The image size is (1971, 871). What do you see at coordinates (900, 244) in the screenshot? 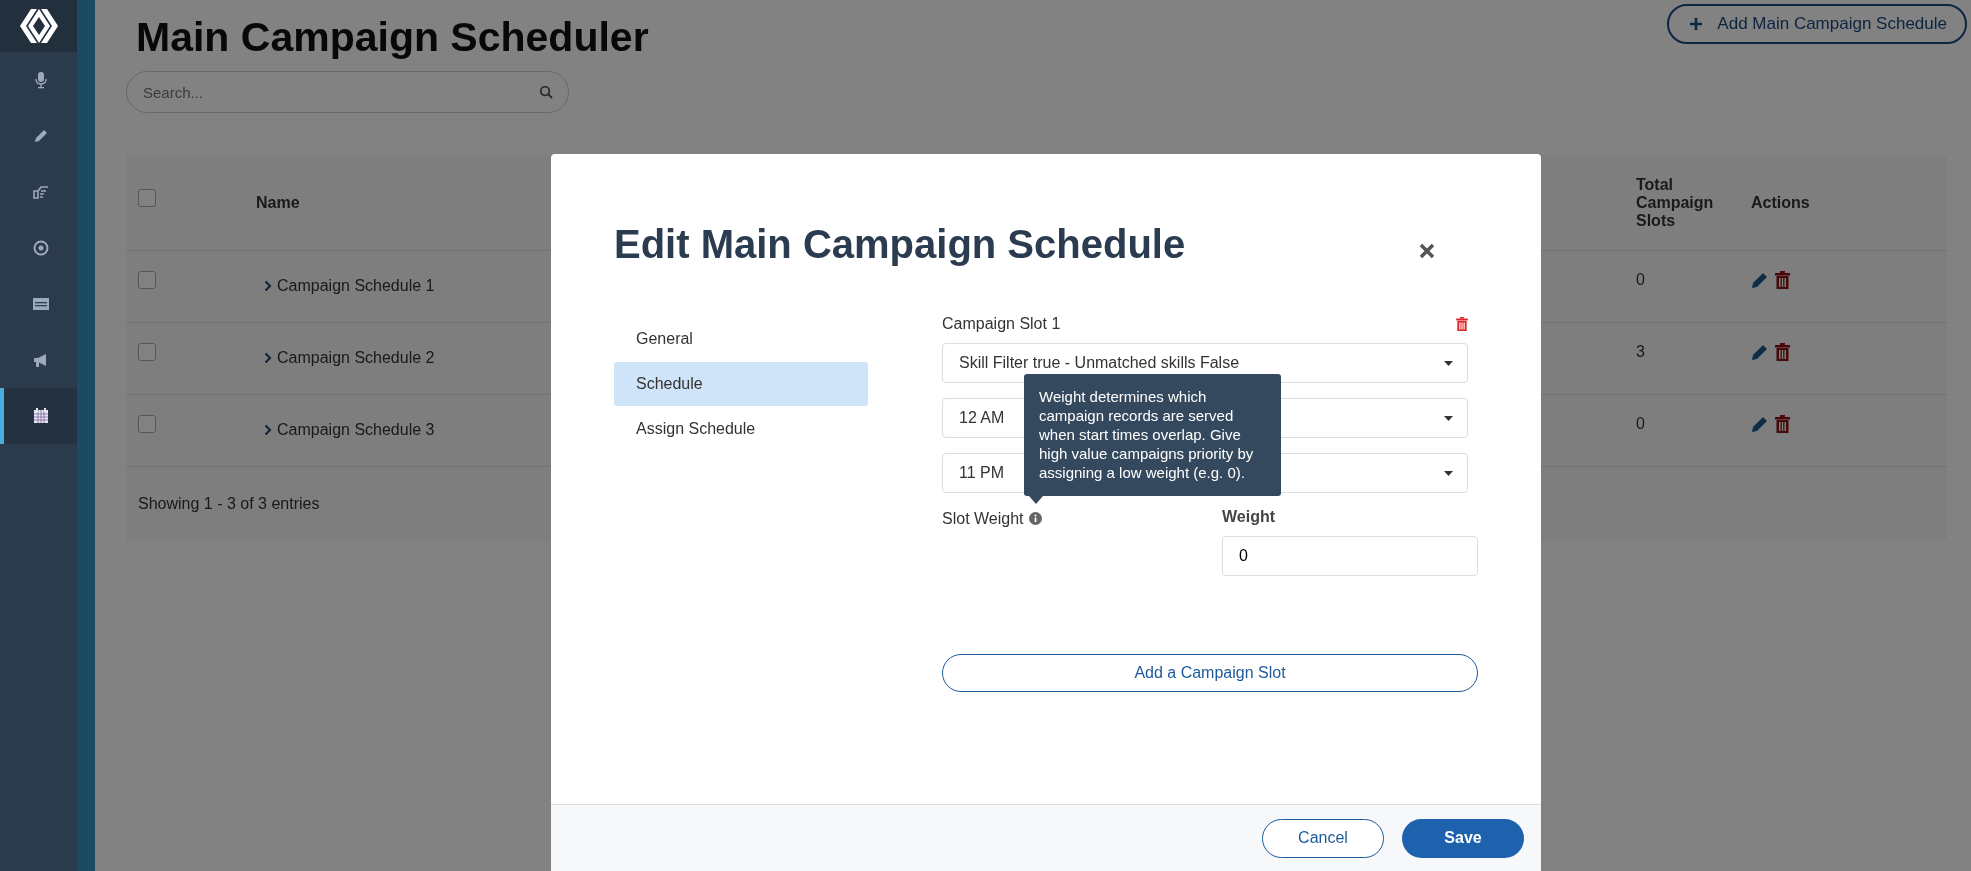
I see `modal-title: Edit Main Campaign Schedule` at bounding box center [900, 244].